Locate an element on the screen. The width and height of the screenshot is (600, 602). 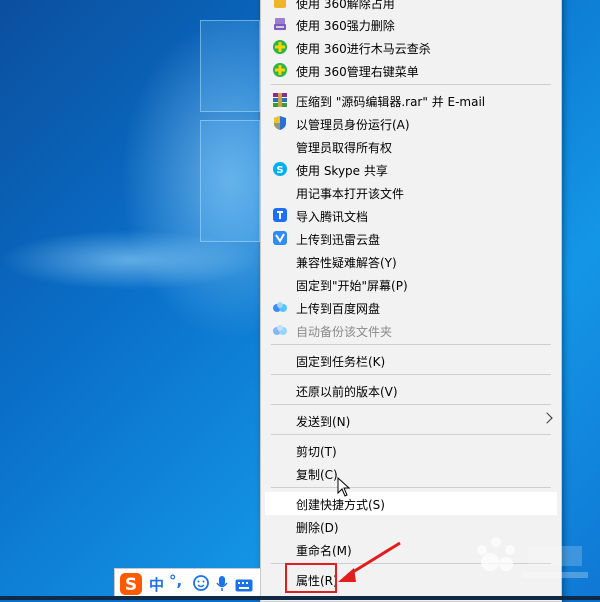
menu-item-copy: 复制(C) is located at coordinates (411, 473).